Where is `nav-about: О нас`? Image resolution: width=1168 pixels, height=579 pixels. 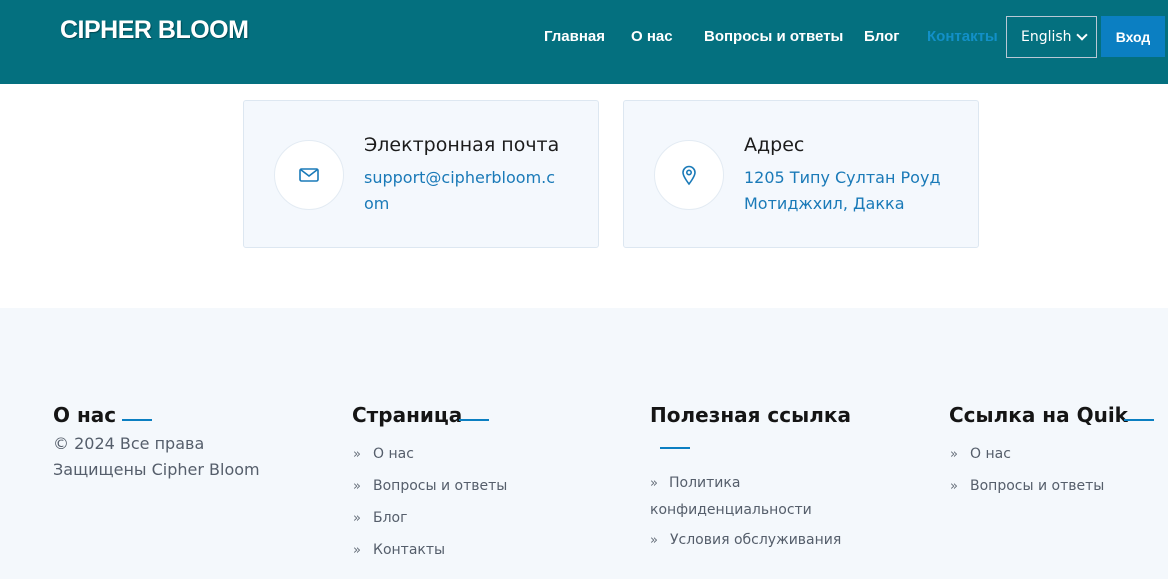 nav-about: О нас is located at coordinates (652, 37).